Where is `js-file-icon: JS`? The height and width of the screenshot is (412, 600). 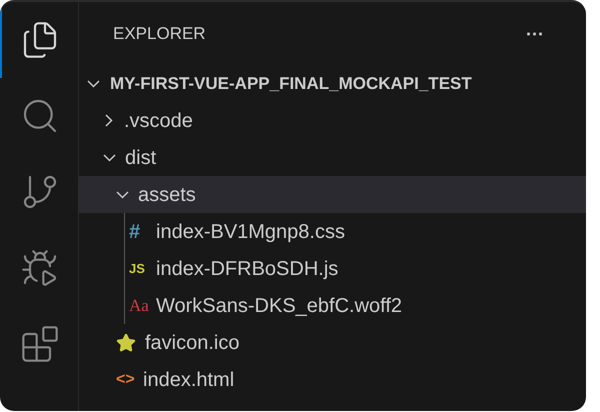
js-file-icon: JS is located at coordinates (138, 268).